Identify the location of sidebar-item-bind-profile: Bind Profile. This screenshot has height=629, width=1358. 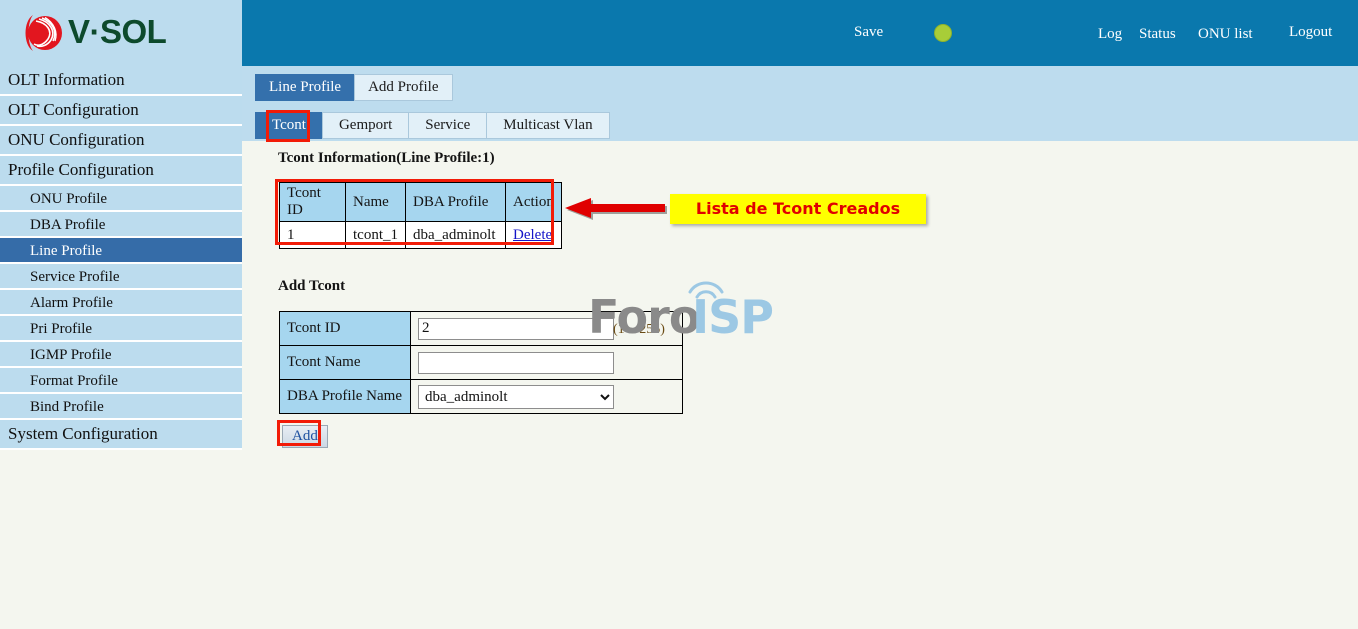
(121, 407).